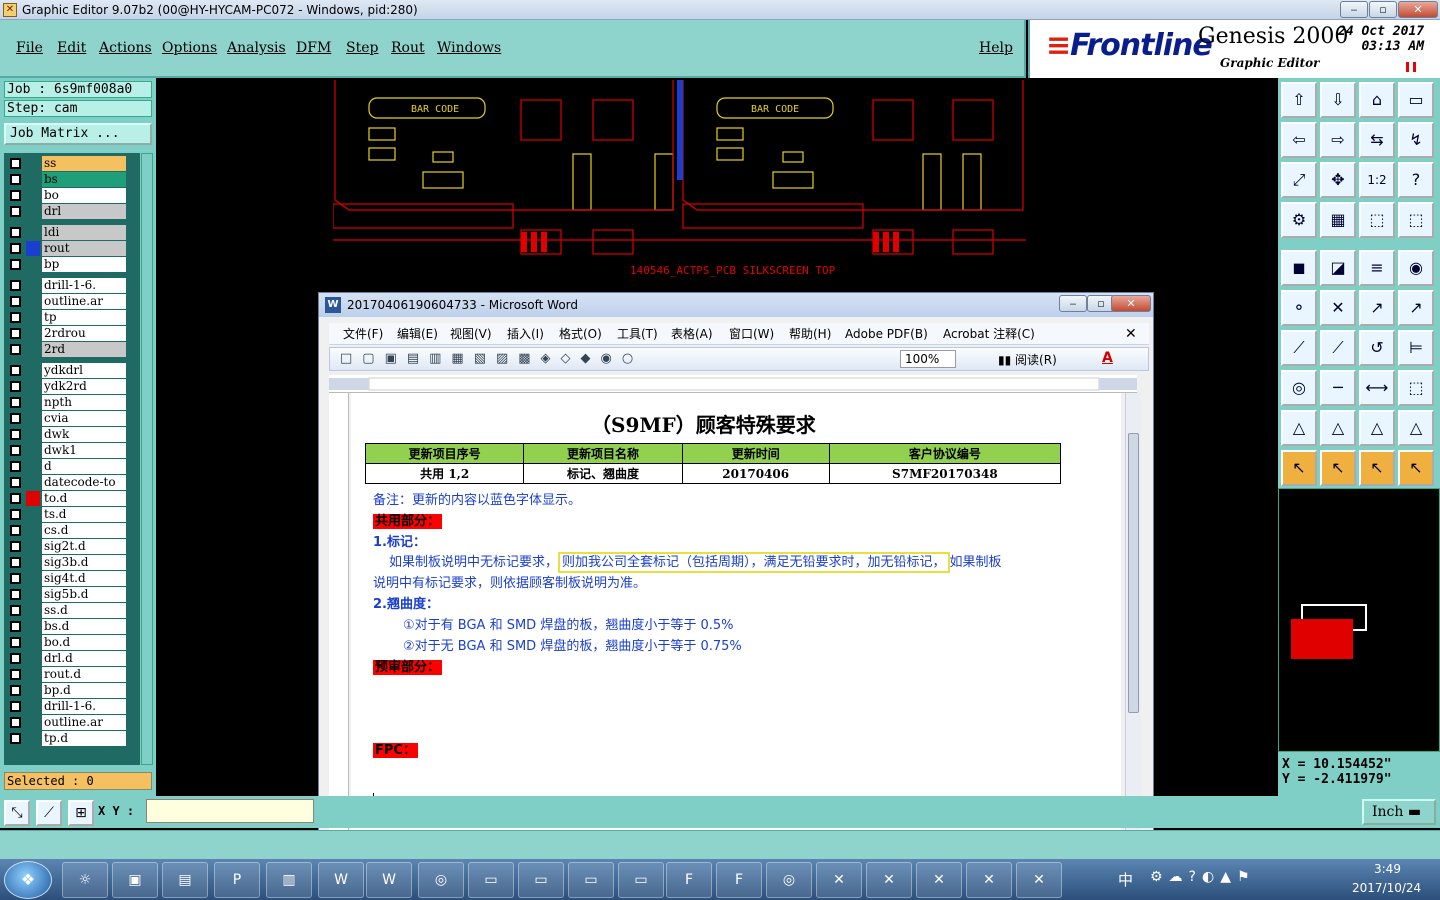  I want to click on layer-name: bs, so click(84, 179).